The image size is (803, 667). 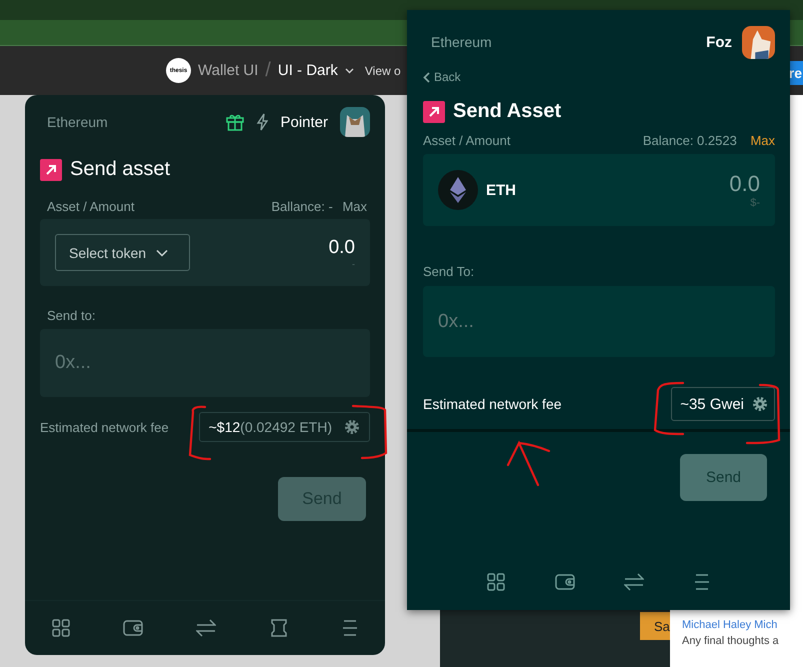 I want to click on send-to-label: Send to:, so click(x=71, y=315).